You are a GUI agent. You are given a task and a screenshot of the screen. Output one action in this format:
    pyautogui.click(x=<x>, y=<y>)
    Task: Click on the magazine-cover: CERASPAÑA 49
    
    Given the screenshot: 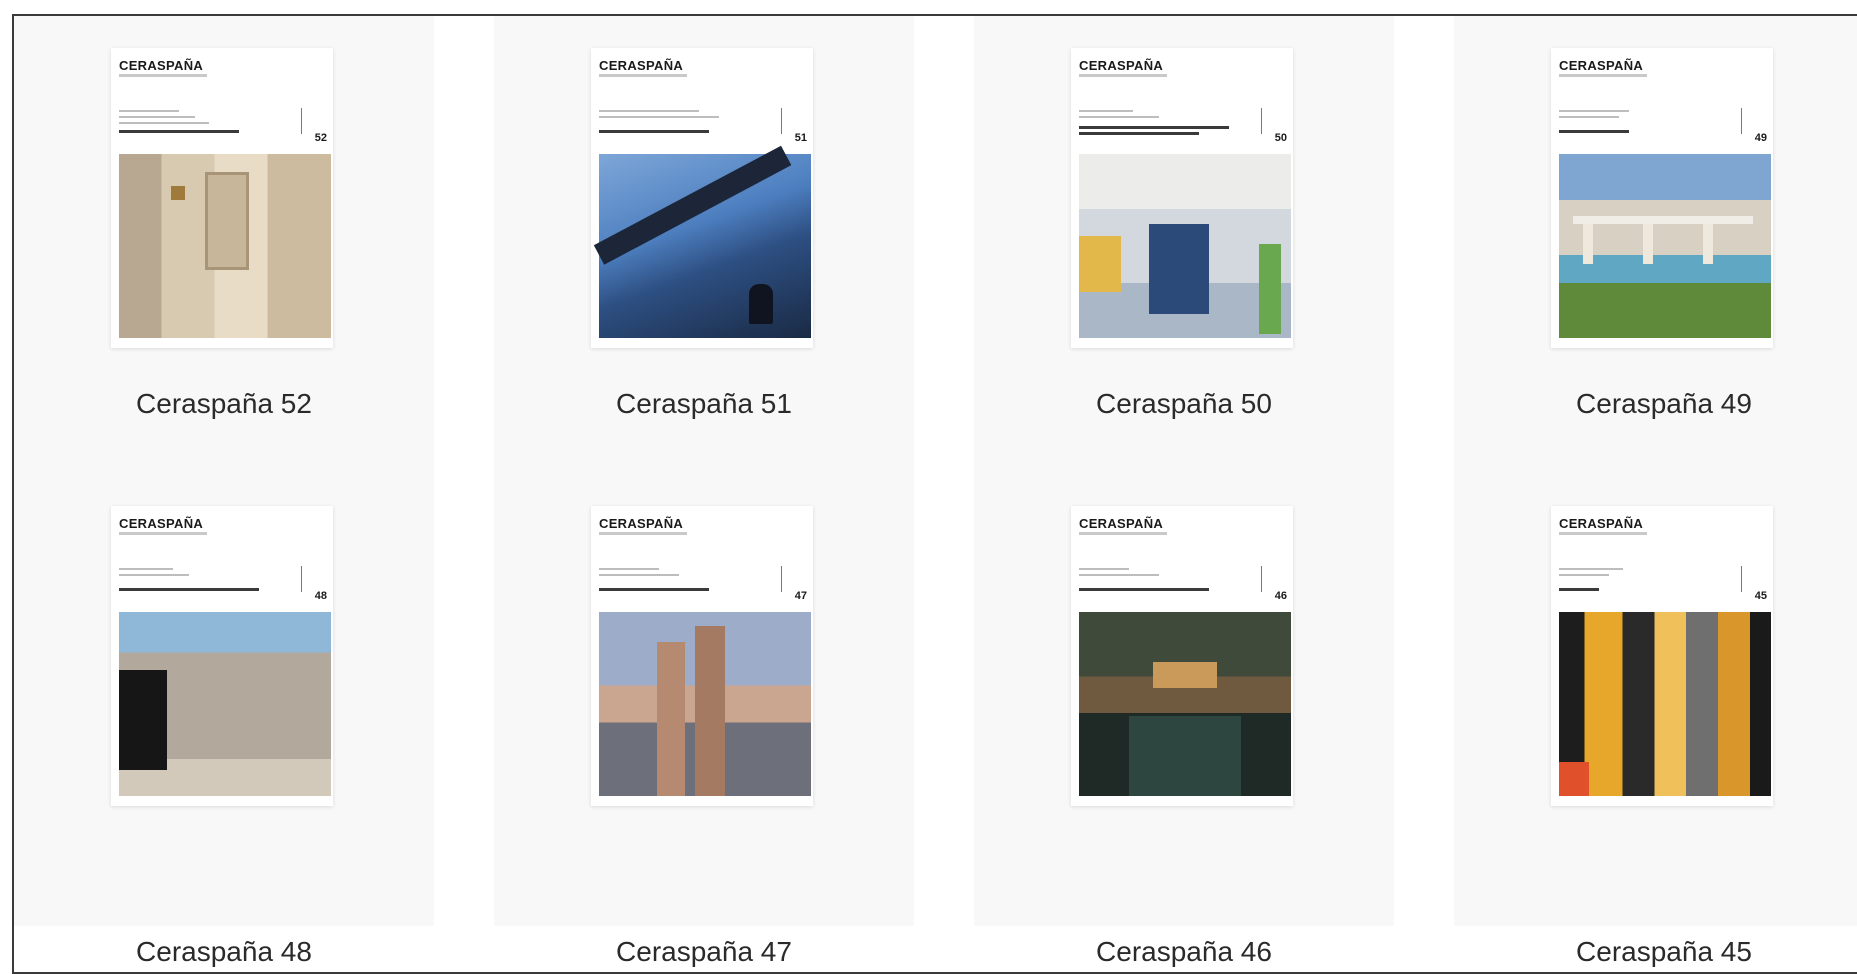 What is the action you would take?
    pyautogui.click(x=1662, y=198)
    